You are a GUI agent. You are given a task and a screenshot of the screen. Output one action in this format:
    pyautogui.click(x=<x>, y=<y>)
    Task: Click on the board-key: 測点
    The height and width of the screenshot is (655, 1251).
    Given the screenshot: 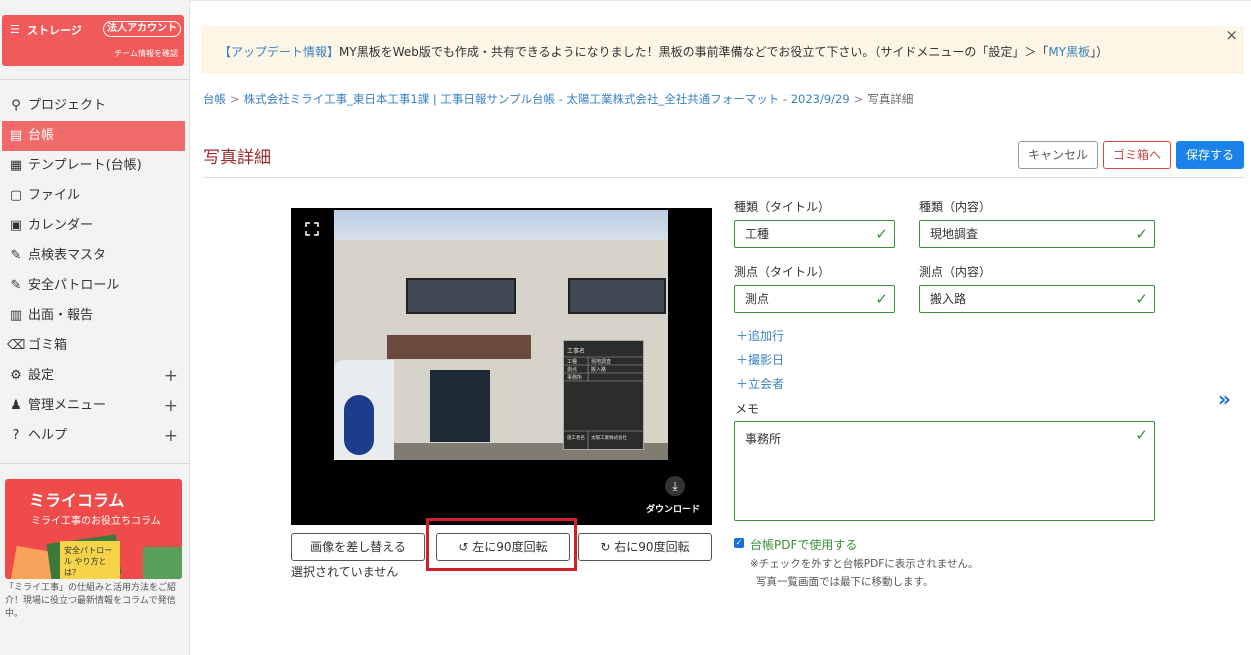 What is the action you would take?
    pyautogui.click(x=572, y=369)
    